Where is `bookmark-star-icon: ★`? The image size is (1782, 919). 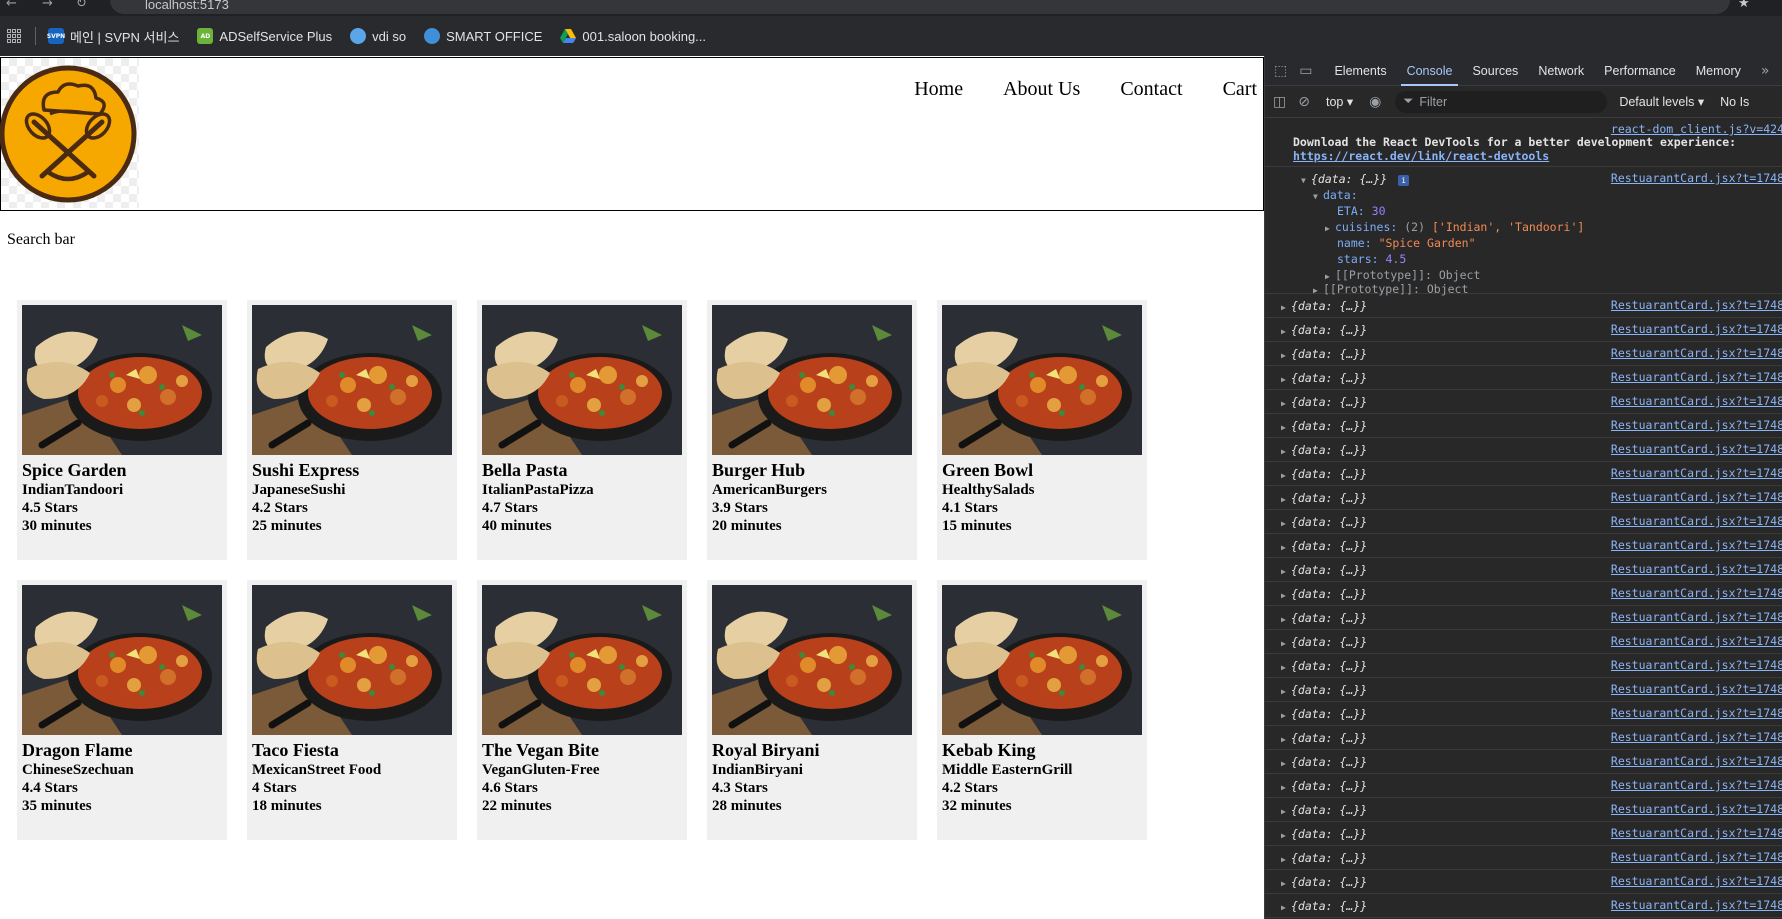 bookmark-star-icon: ★ is located at coordinates (1744, 5).